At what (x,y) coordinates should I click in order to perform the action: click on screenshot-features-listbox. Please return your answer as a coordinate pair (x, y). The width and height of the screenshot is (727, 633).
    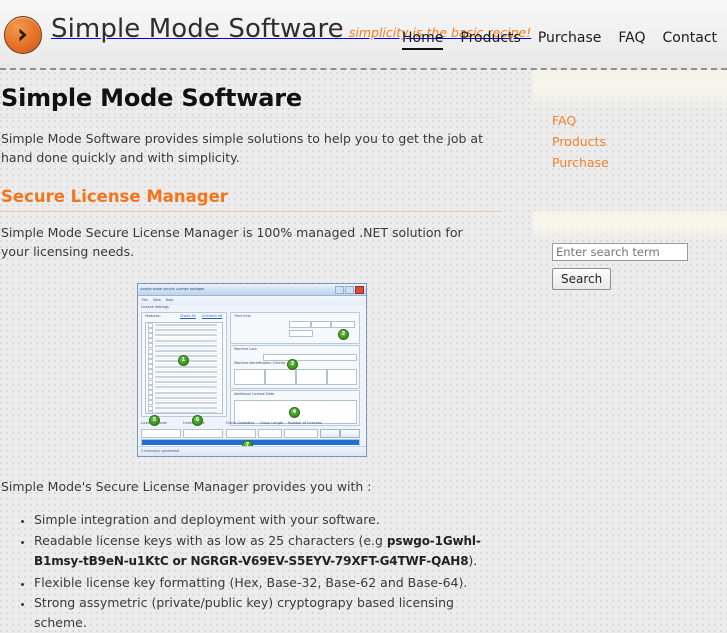
    Looking at the image, I should click on (184, 368).